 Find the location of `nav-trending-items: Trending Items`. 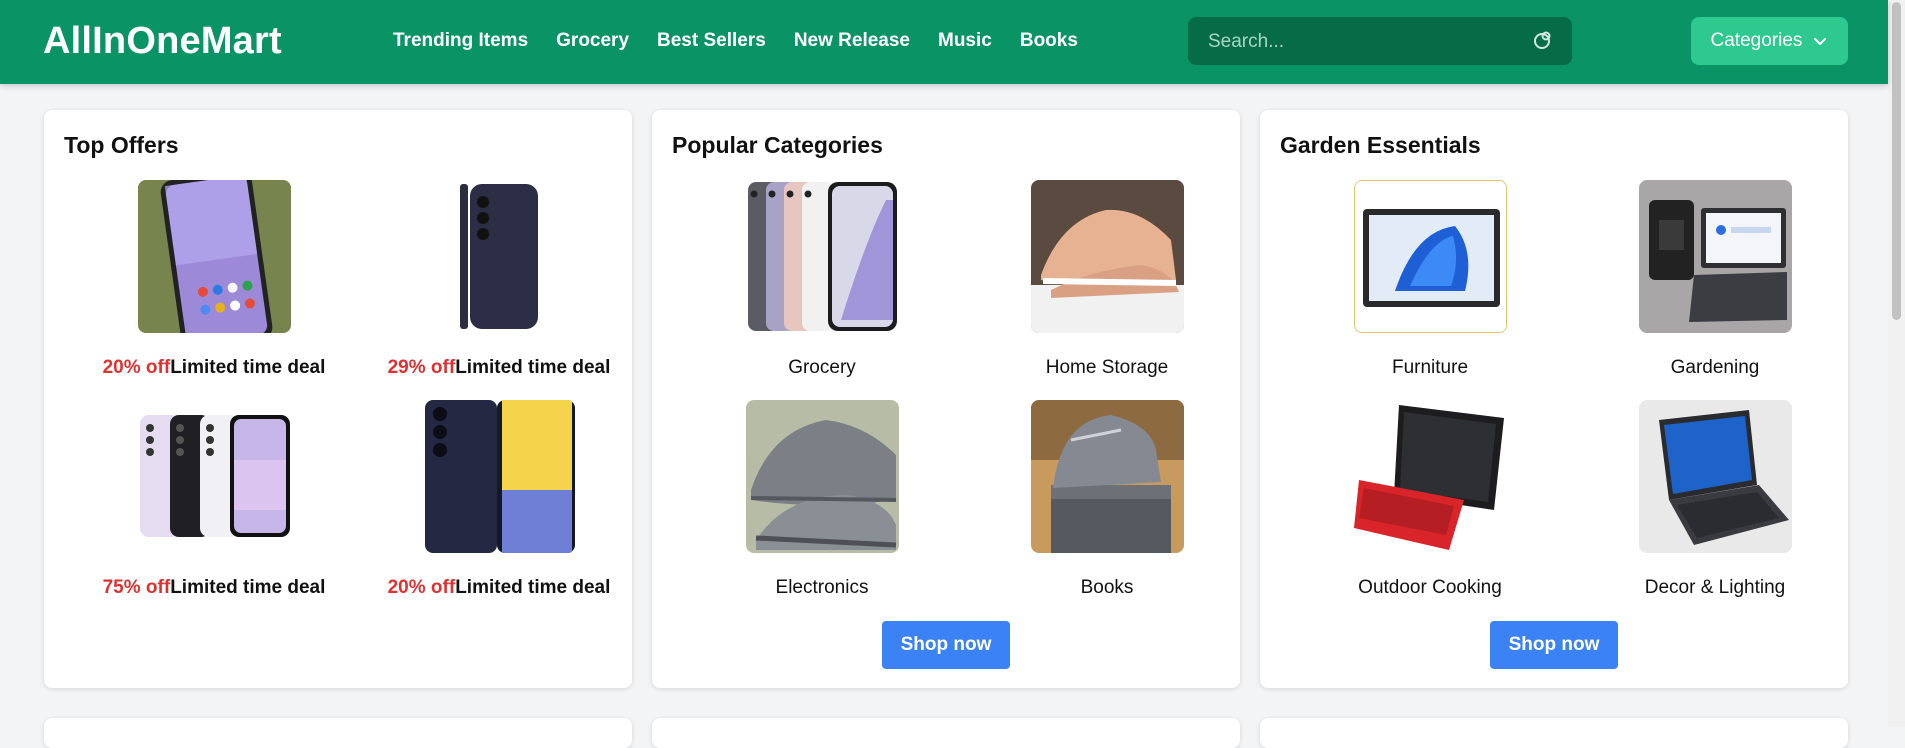

nav-trending-items: Trending Items is located at coordinates (460, 41).